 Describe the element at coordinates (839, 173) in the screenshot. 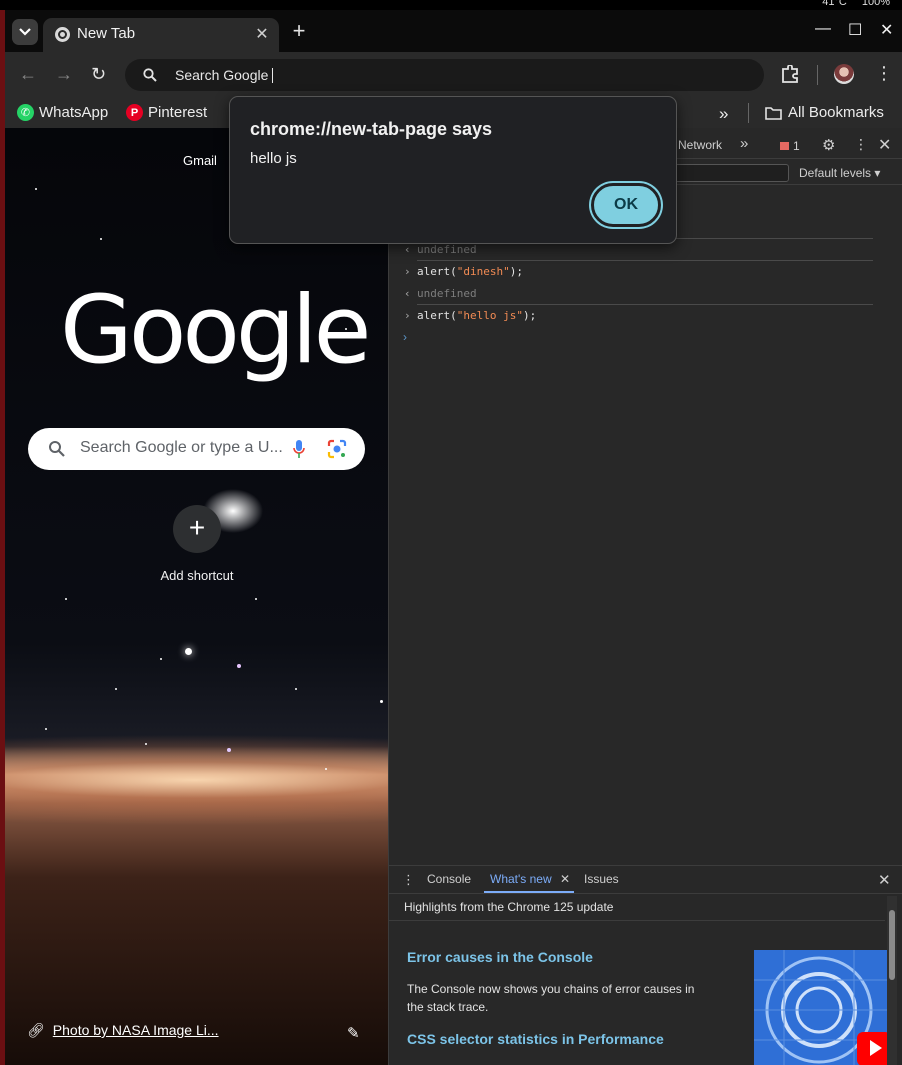

I see `log-levels-dropdown: Default levels ▾` at that location.